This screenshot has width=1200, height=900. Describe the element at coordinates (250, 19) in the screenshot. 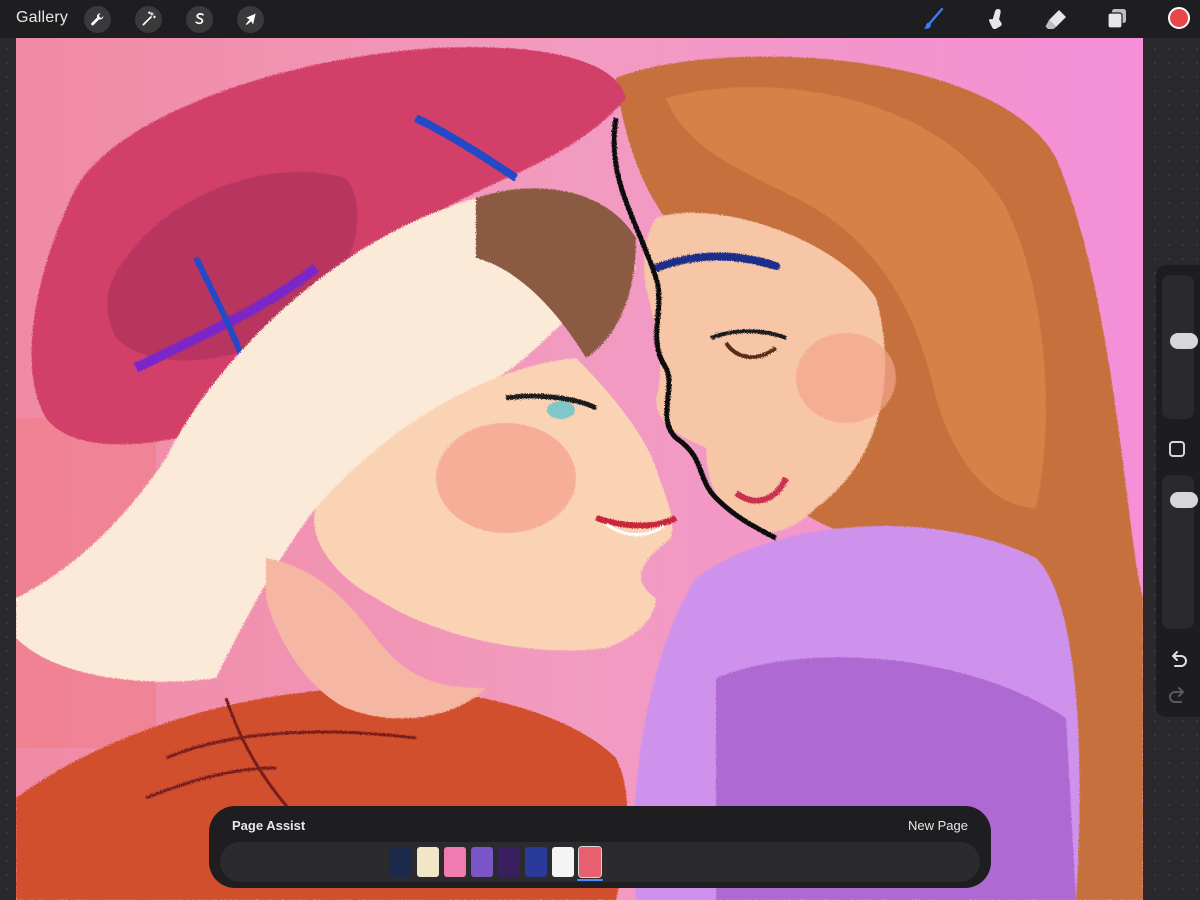

I see `arrow-cursor-icon` at that location.